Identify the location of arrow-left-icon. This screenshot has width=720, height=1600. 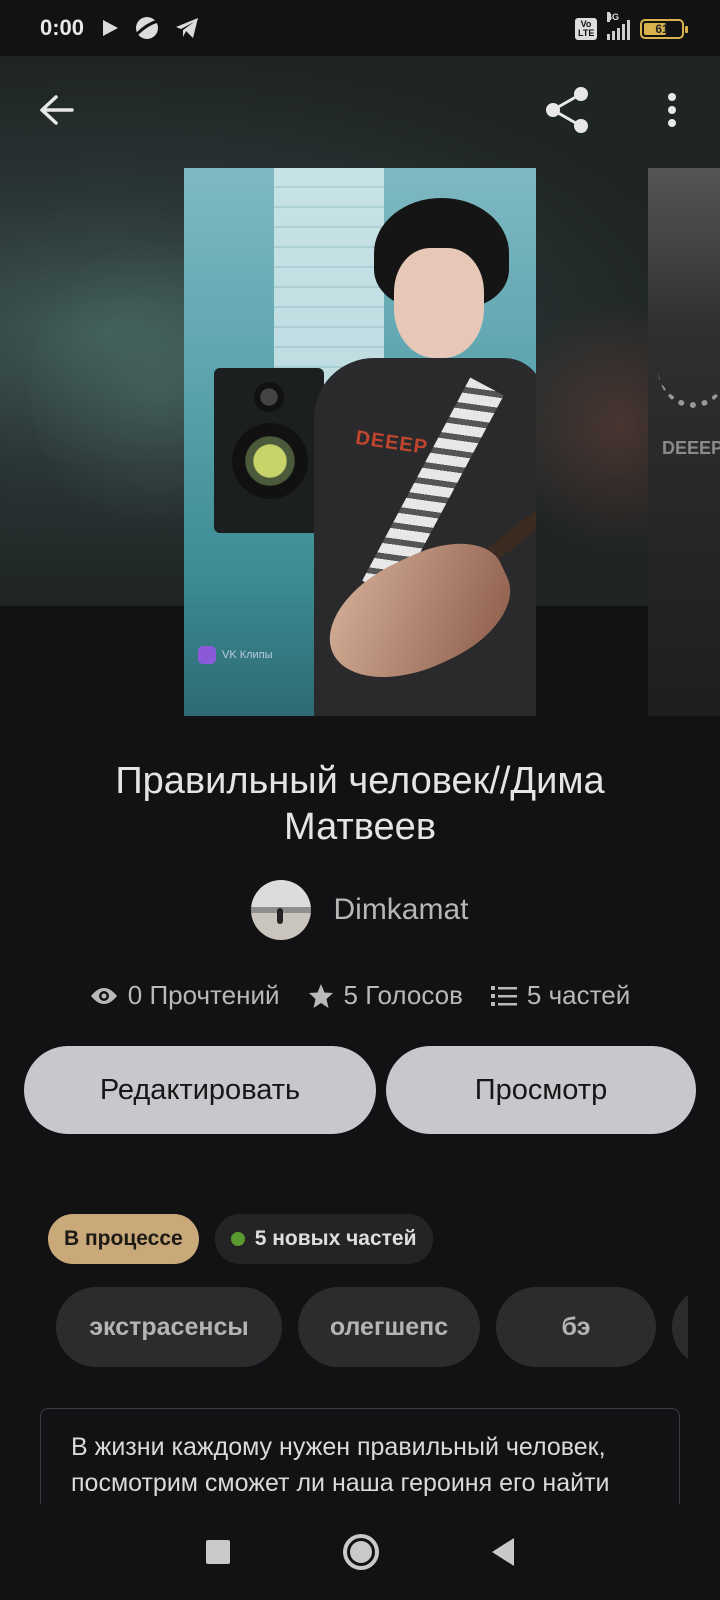
(57, 110).